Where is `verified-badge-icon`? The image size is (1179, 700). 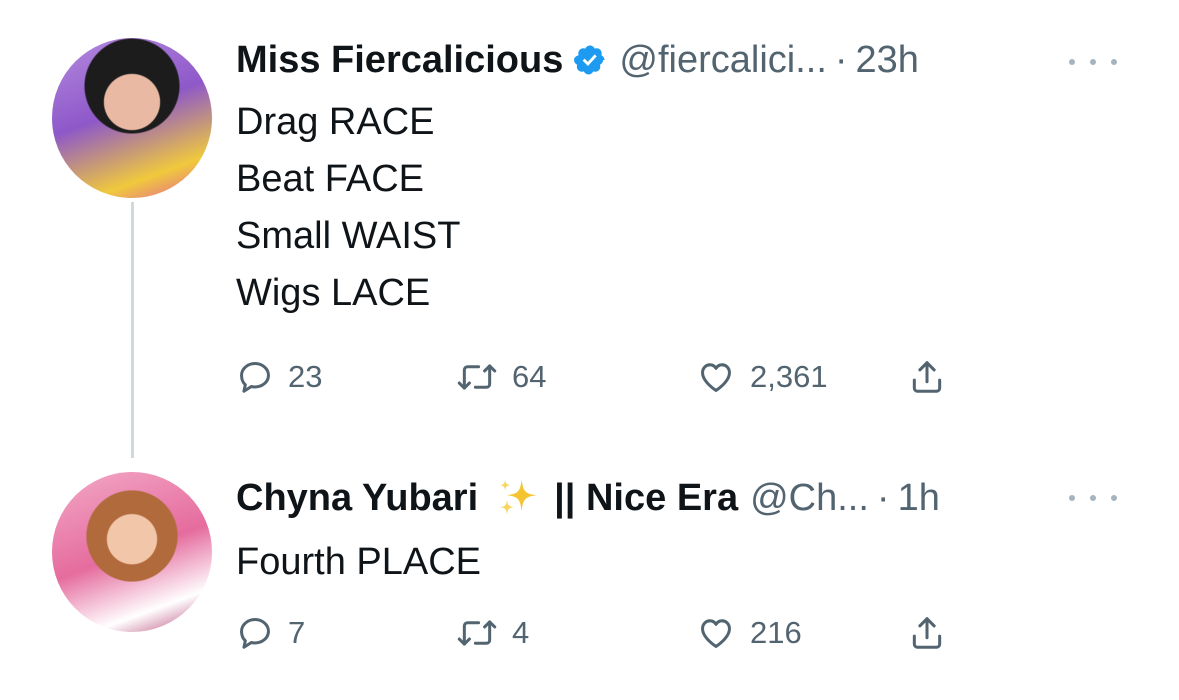
verified-badge-icon is located at coordinates (590, 60).